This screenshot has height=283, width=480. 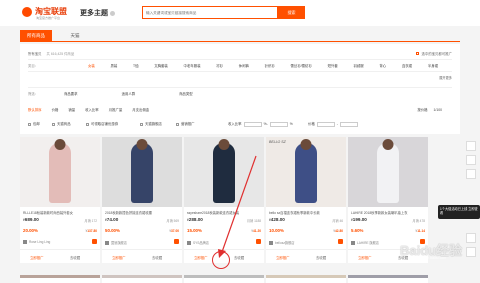 What do you see at coordinates (35, 109) in the screenshot?
I see `sort-default: 默认排序` at bounding box center [35, 109].